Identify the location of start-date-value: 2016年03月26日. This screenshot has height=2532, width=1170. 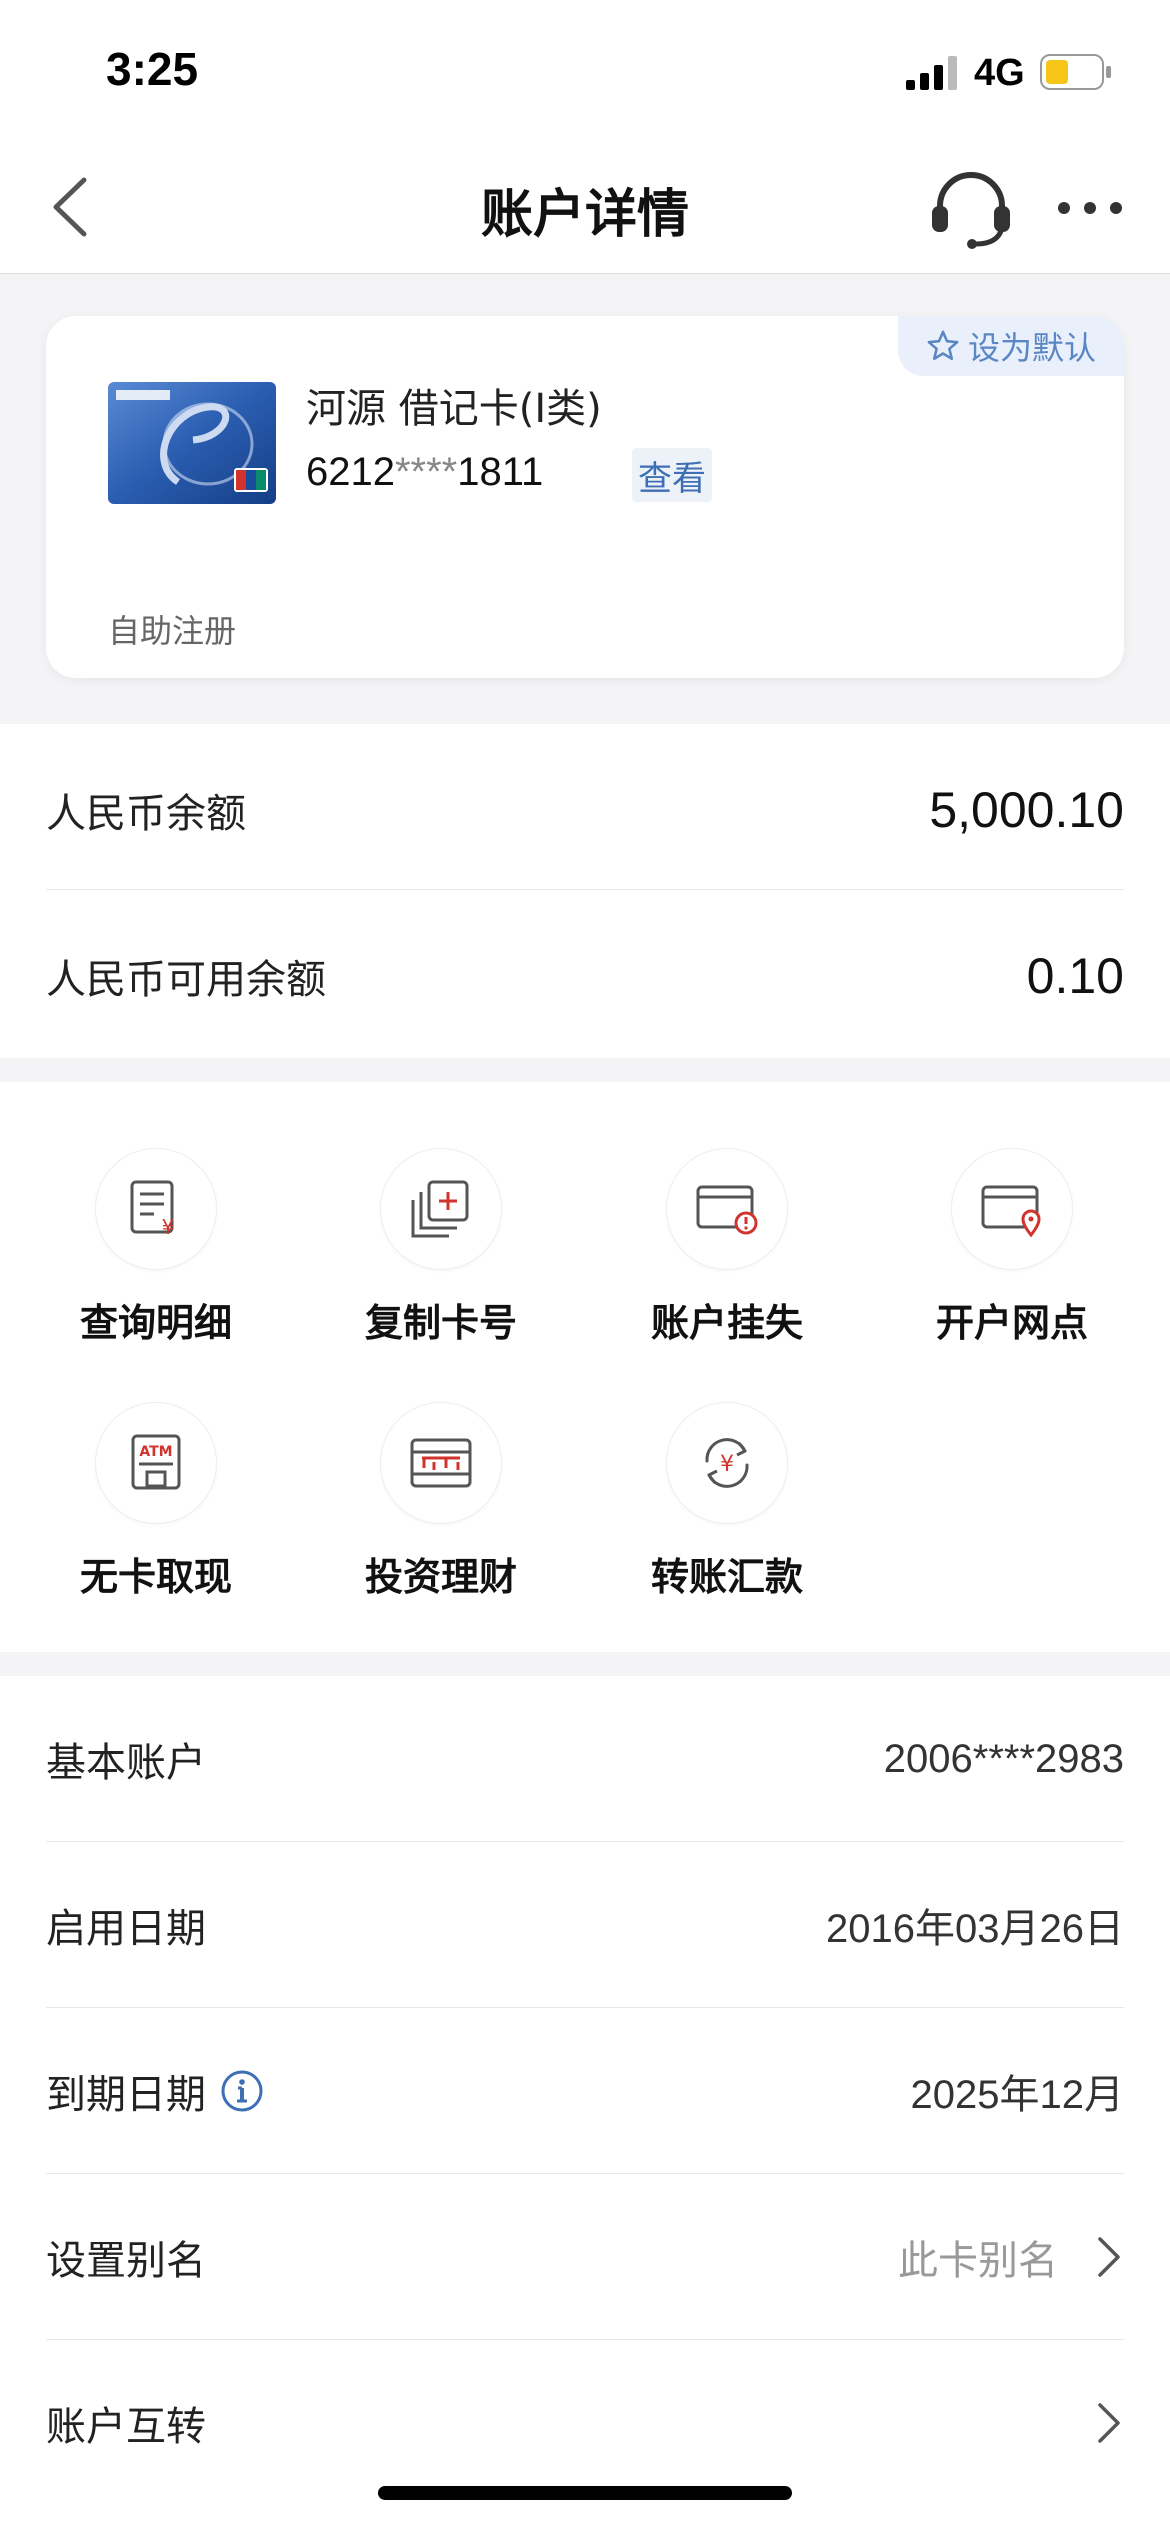
(975, 1929).